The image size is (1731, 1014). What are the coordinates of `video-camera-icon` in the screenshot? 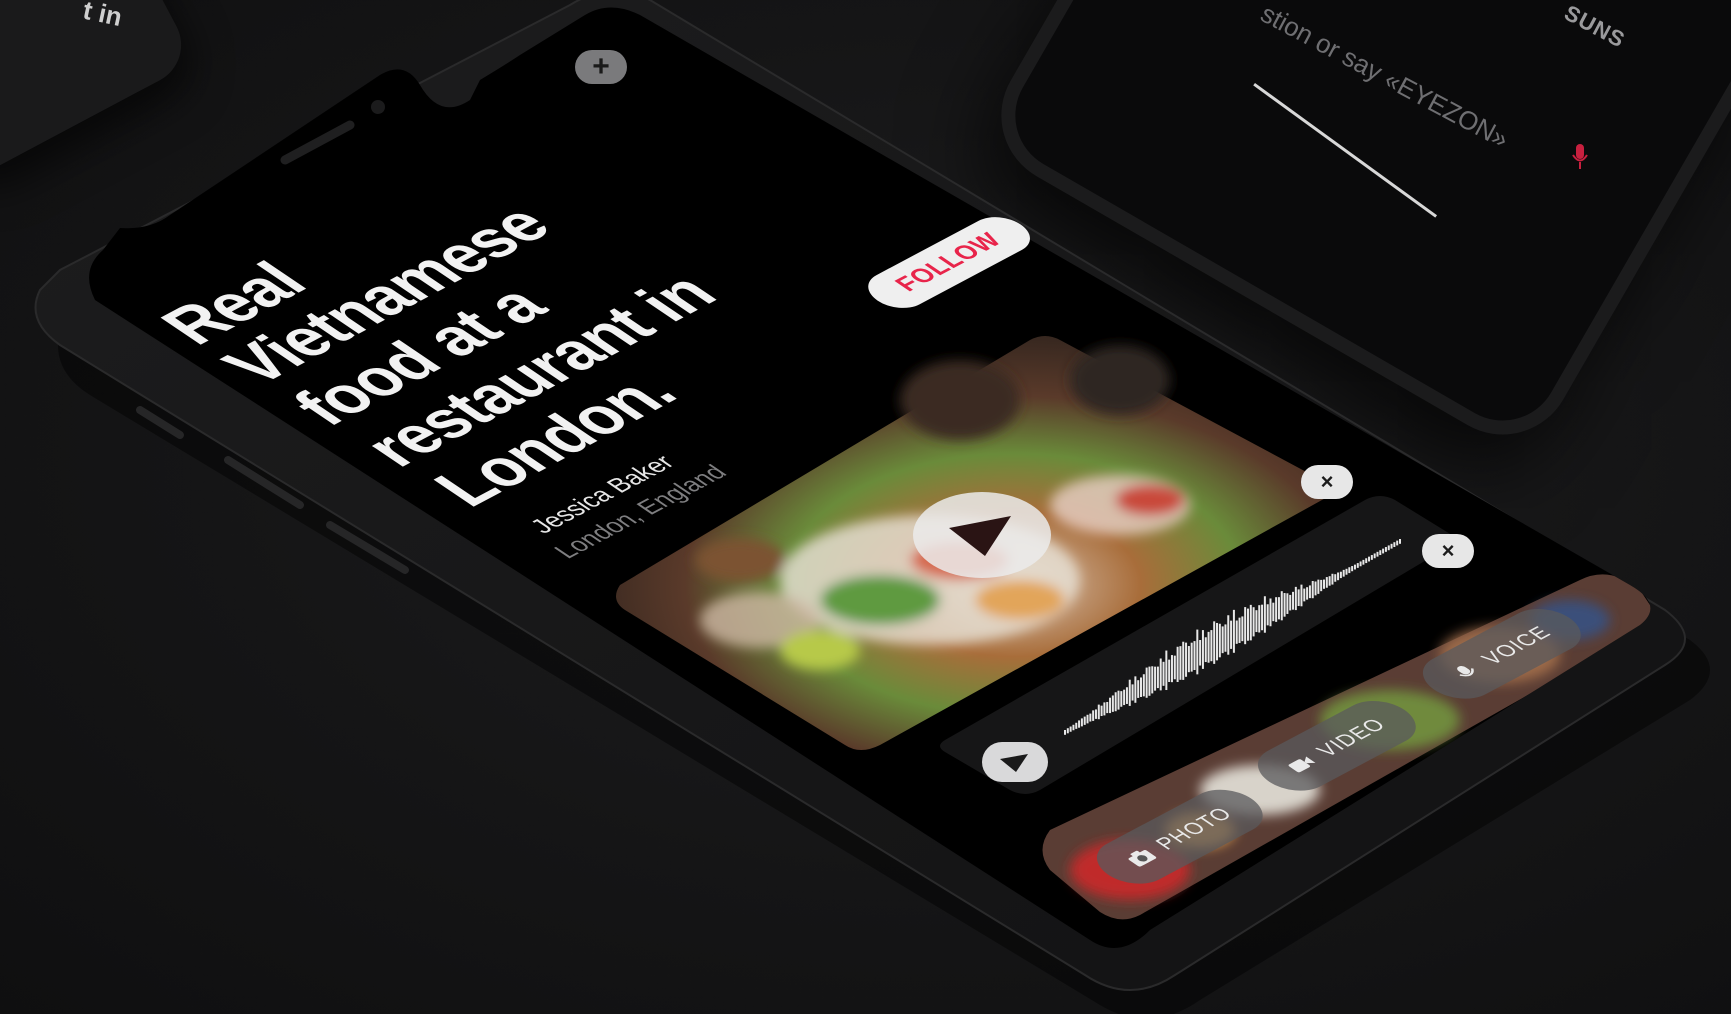 It's located at (1302, 764).